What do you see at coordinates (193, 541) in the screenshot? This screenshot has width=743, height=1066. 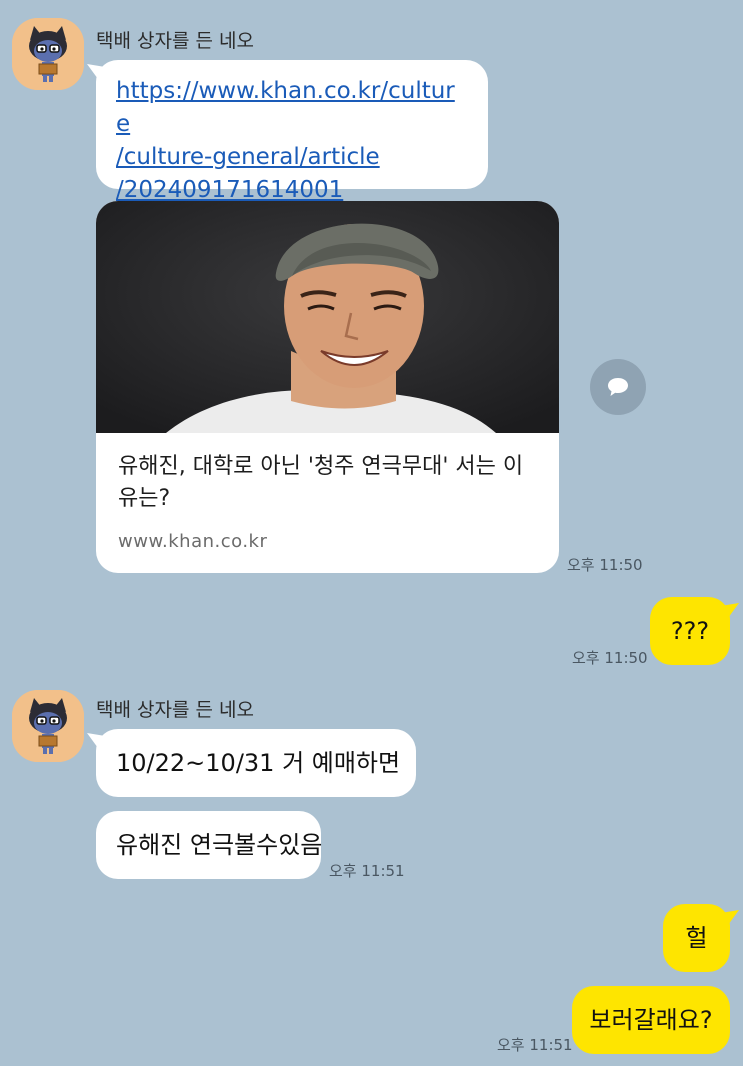 I see `card-domain: www.khan.co.kr` at bounding box center [193, 541].